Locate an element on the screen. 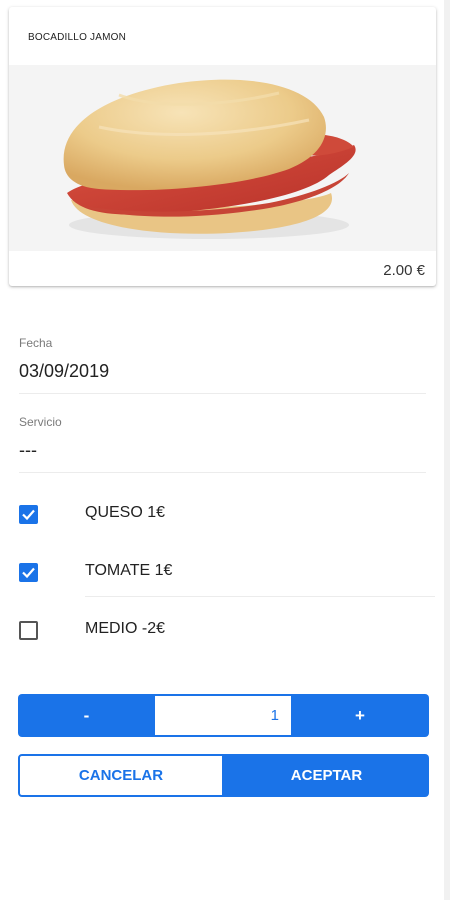  tomate-label: TOMATE 1€ is located at coordinates (129, 570).